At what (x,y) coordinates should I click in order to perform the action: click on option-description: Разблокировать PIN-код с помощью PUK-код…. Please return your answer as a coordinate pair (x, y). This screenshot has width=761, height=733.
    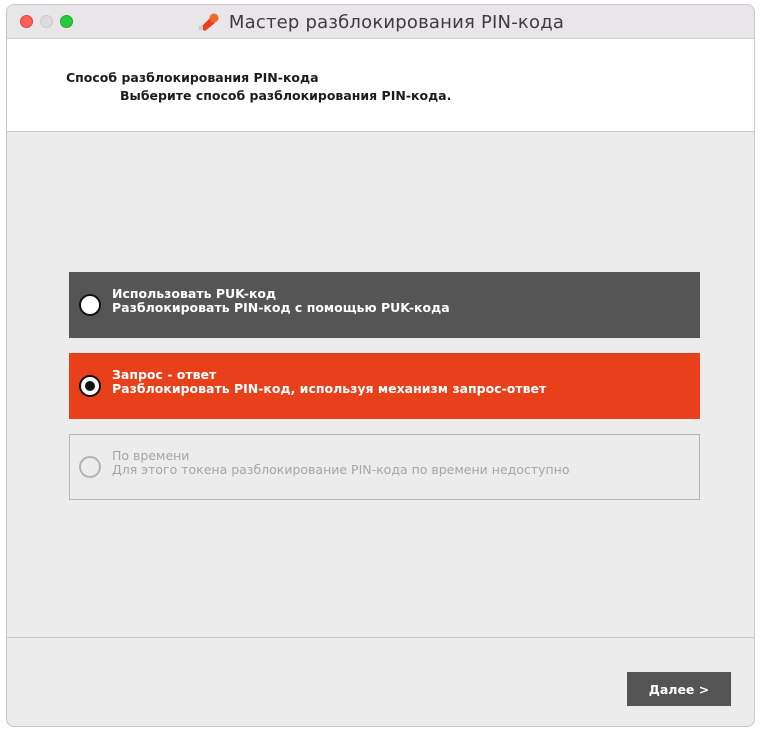
    Looking at the image, I should click on (281, 307).